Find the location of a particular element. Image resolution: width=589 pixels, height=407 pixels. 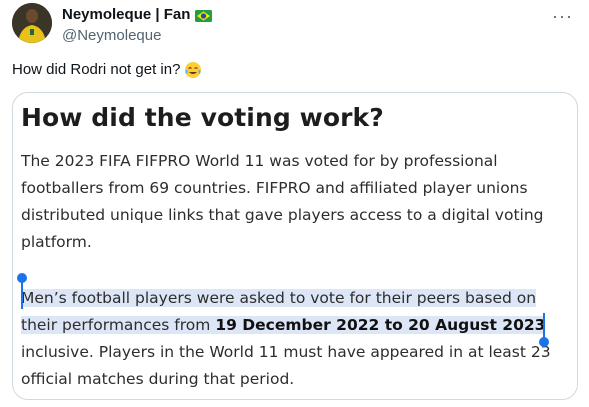

more-options-icon: ··· is located at coordinates (562, 16).